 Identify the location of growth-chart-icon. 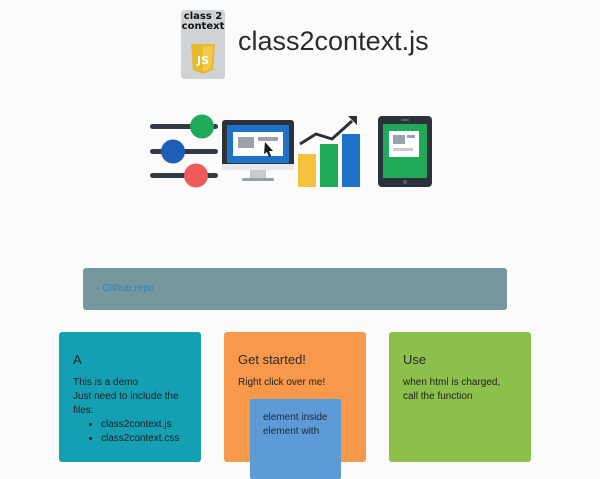
(329, 151).